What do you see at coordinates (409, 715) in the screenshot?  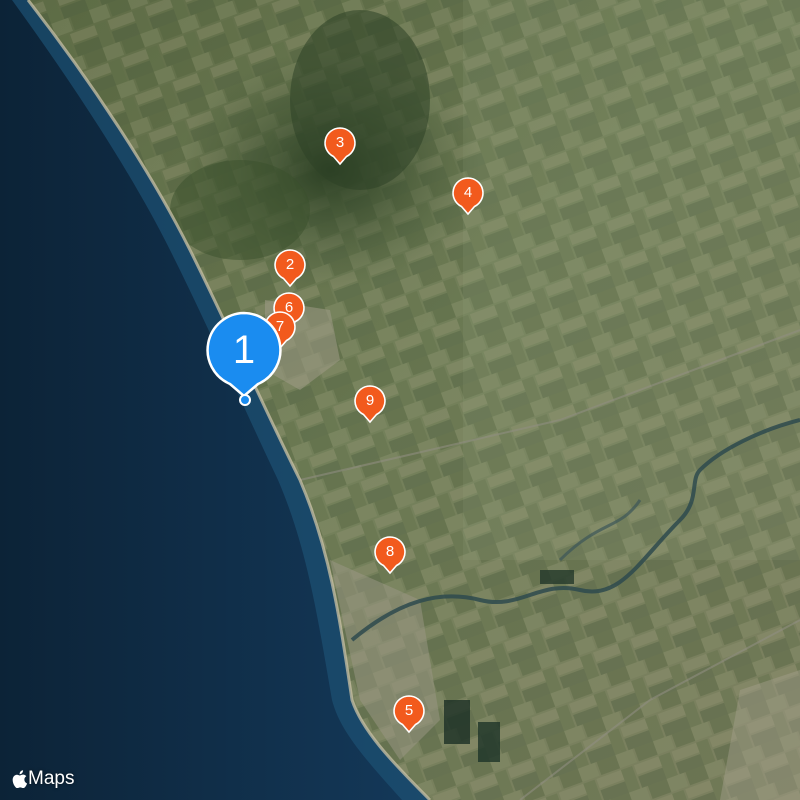 I see `map-pin: 5` at bounding box center [409, 715].